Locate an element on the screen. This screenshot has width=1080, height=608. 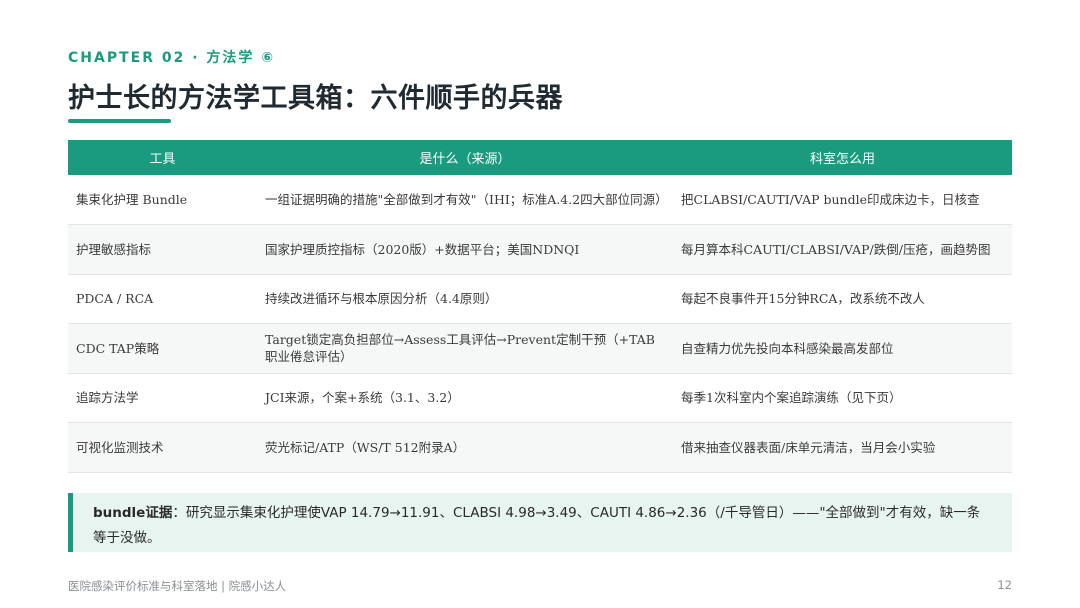
cell-what: 持续改进循环与根本原因分析（4.4原则） is located at coordinates (465, 299).